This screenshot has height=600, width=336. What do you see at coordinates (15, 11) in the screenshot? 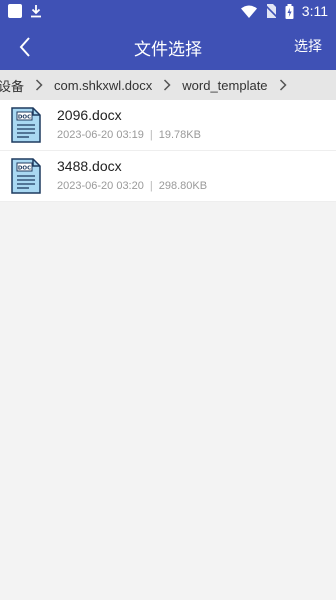
I see `notification-square-icon` at bounding box center [15, 11].